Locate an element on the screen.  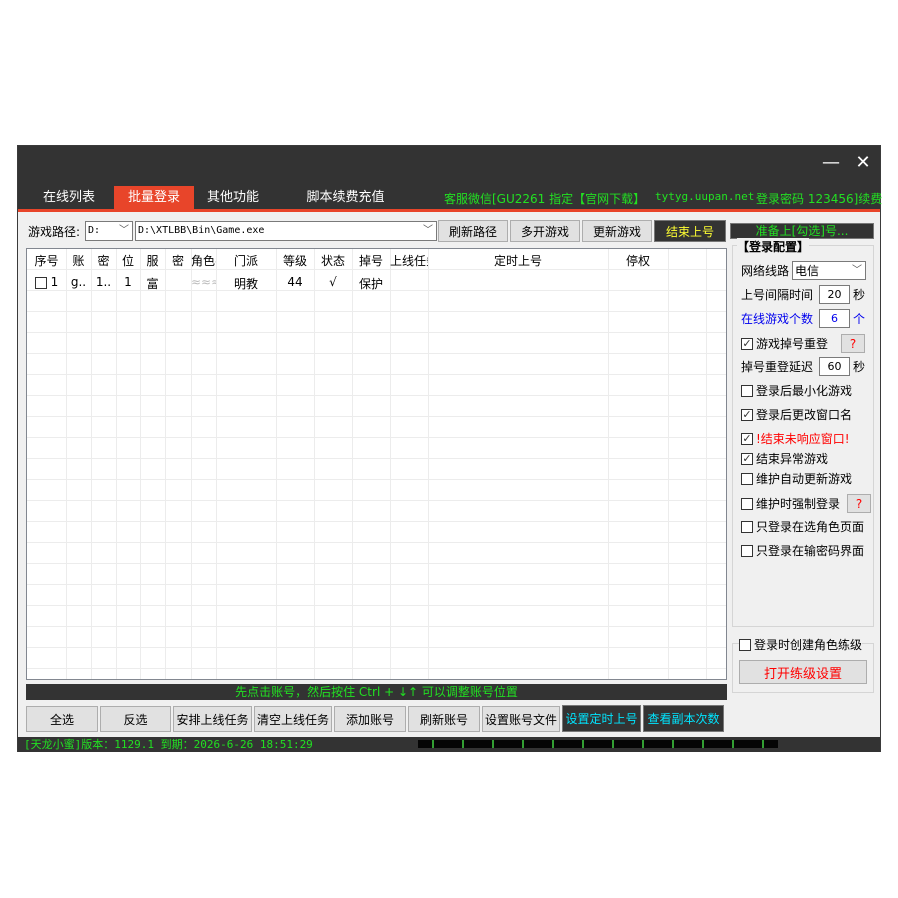
bottom-button: 清空上线任务 is located at coordinates (293, 719).